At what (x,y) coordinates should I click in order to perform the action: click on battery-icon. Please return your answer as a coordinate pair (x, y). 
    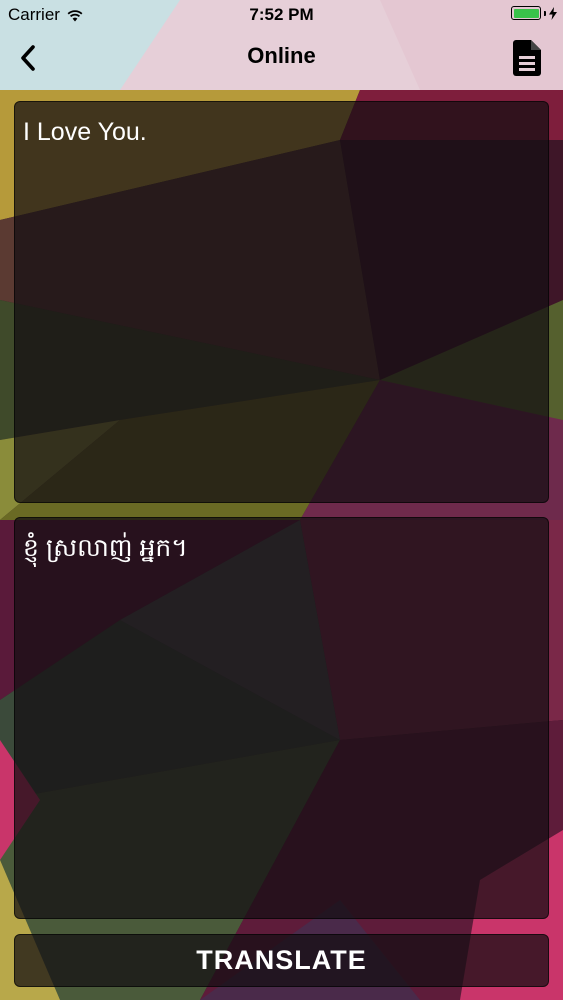
    Looking at the image, I should click on (526, 13).